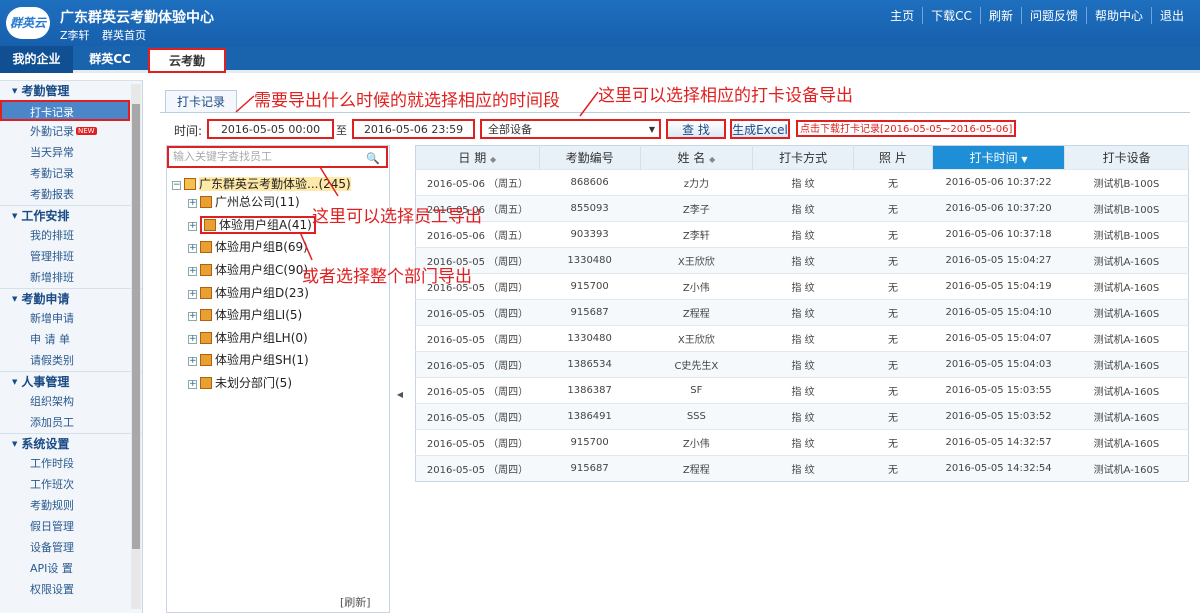 The height and width of the screenshot is (613, 1200). What do you see at coordinates (1093, 566) in the screenshot?
I see `router-icon` at bounding box center [1093, 566].